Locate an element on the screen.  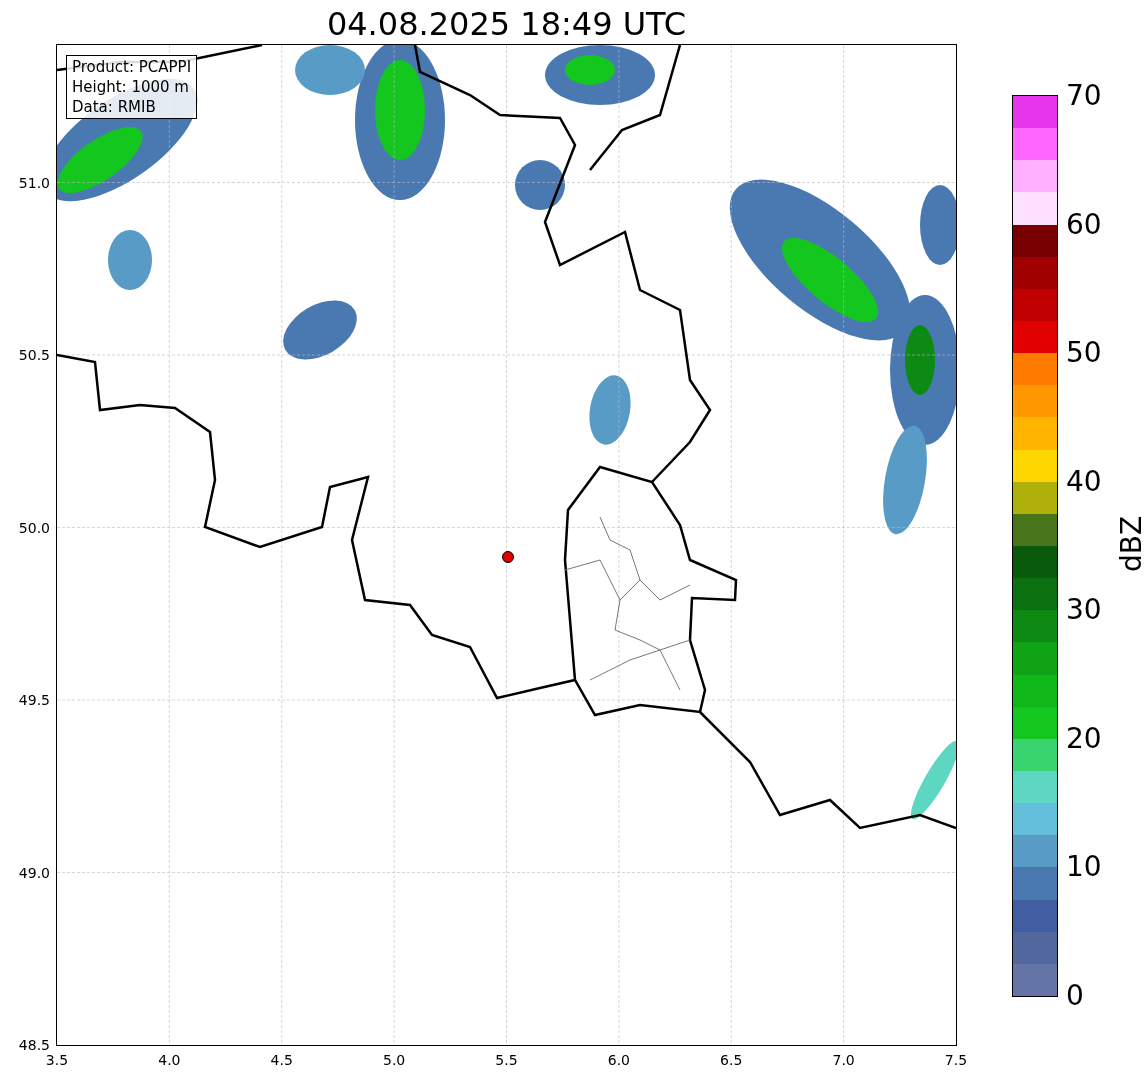
x-tick-label: 4.5 is located at coordinates (281, 1060).